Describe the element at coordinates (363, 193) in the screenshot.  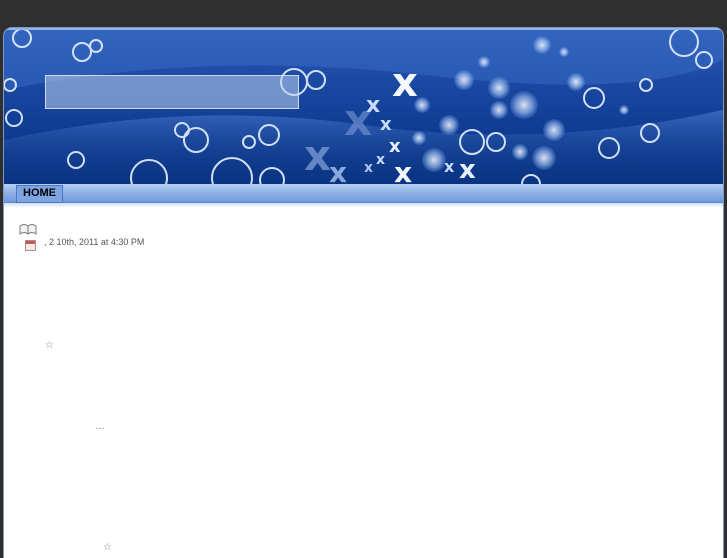
I see `nav-bar: HOME` at that location.